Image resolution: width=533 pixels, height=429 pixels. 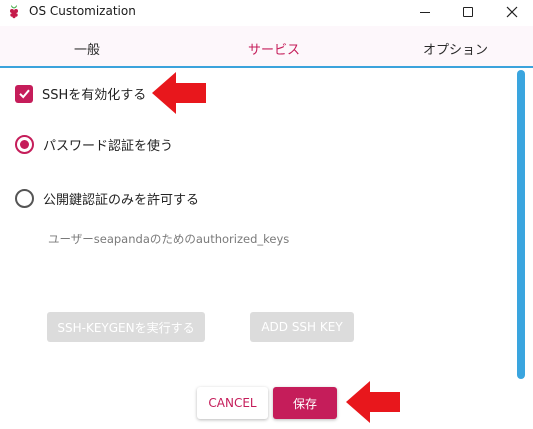 I want to click on tab-services: サービス, so click(x=274, y=48).